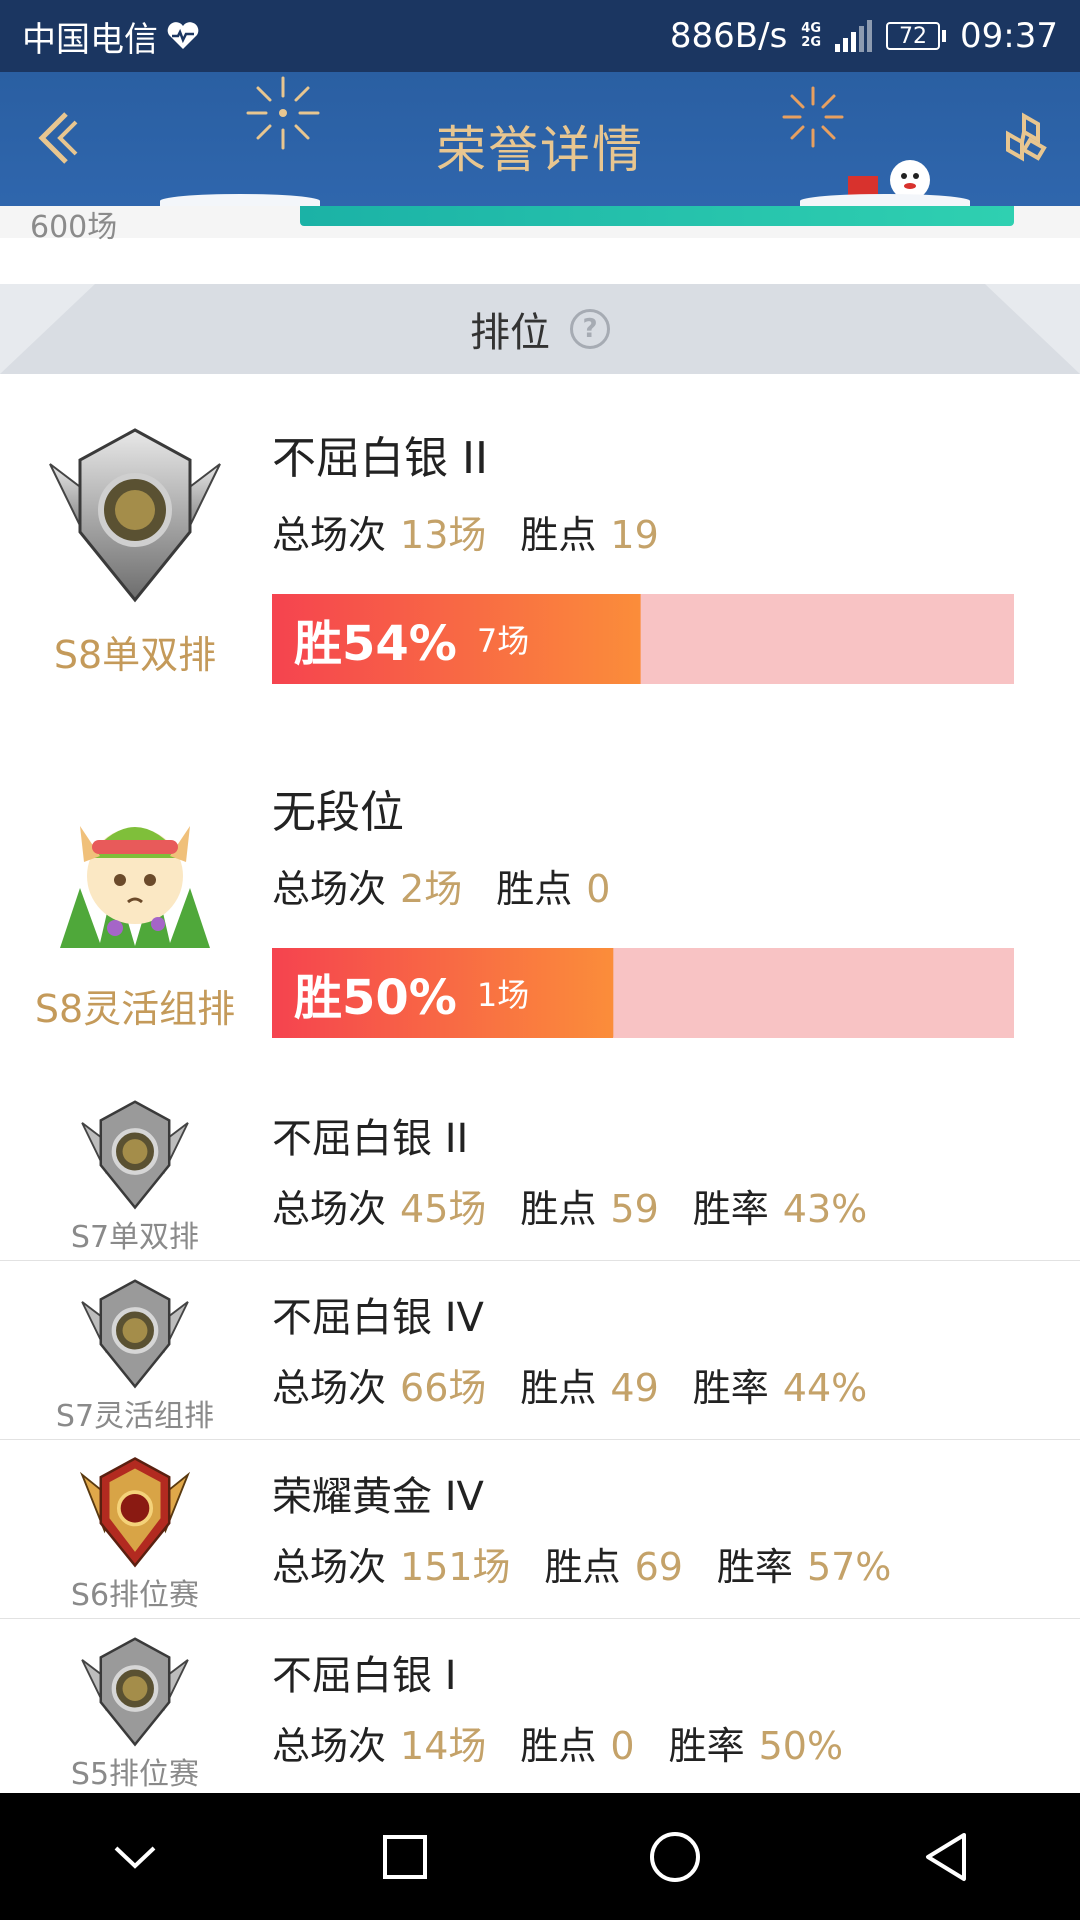 This screenshot has width=1080, height=1920. What do you see at coordinates (540, 139) in the screenshot?
I see `app-header: 荣誉详情` at bounding box center [540, 139].